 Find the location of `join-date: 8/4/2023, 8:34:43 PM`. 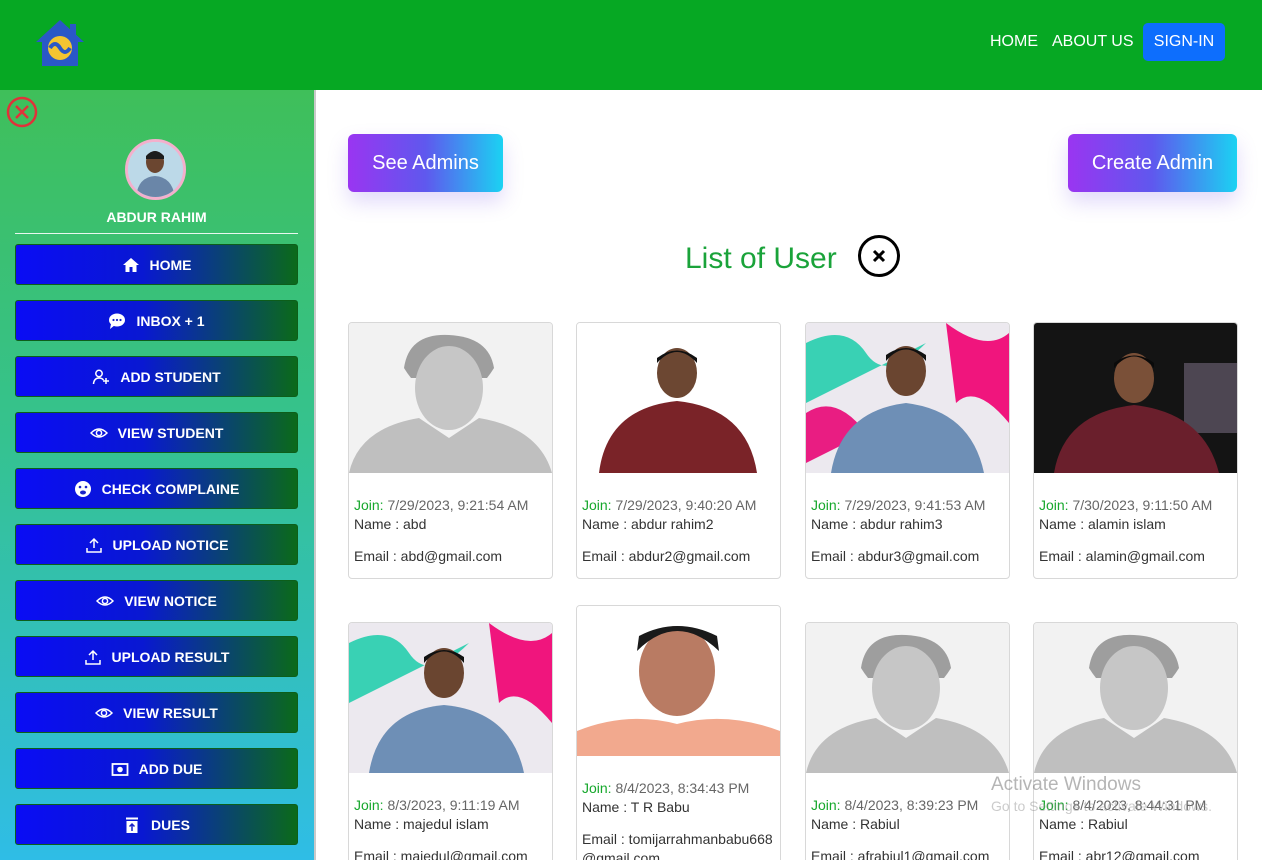

join-date: 8/4/2023, 8:34:43 PM is located at coordinates (682, 788).